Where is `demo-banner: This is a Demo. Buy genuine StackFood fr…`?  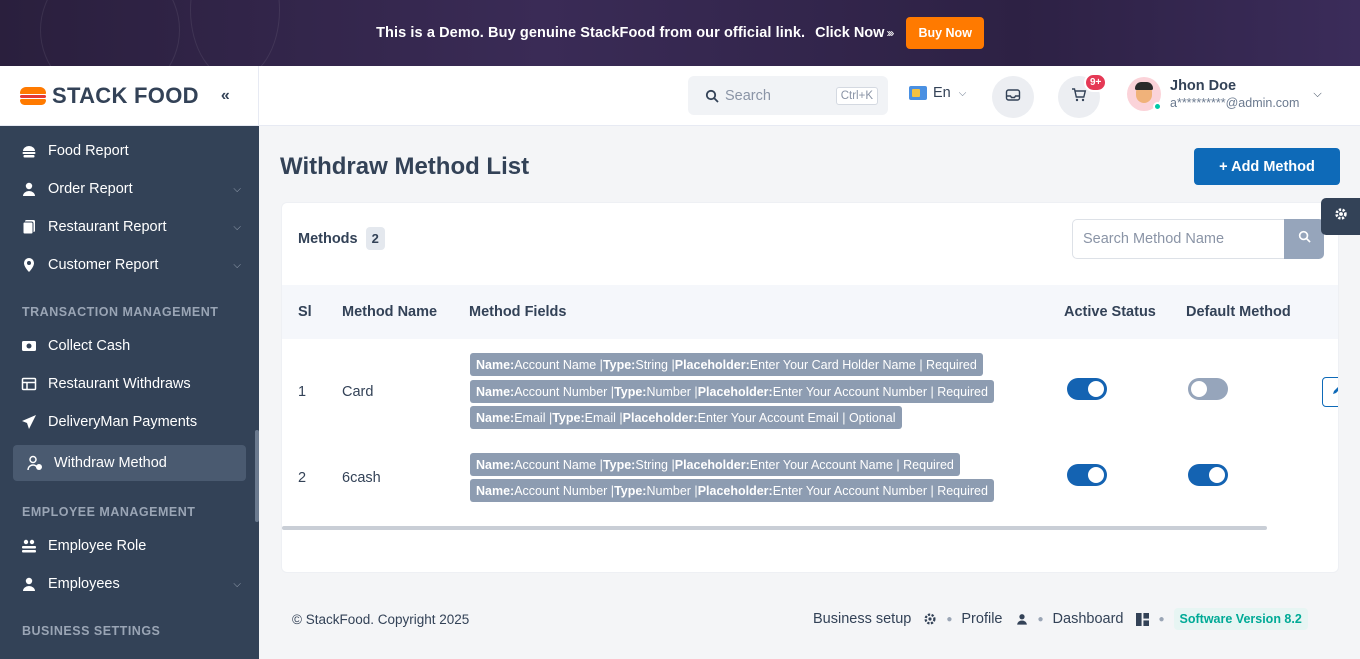
demo-banner: This is a Demo. Buy genuine StackFood fr… is located at coordinates (680, 33).